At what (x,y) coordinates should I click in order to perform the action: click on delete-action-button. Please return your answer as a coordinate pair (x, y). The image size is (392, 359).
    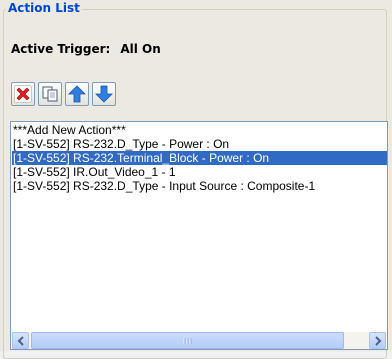
    Looking at the image, I should click on (23, 94).